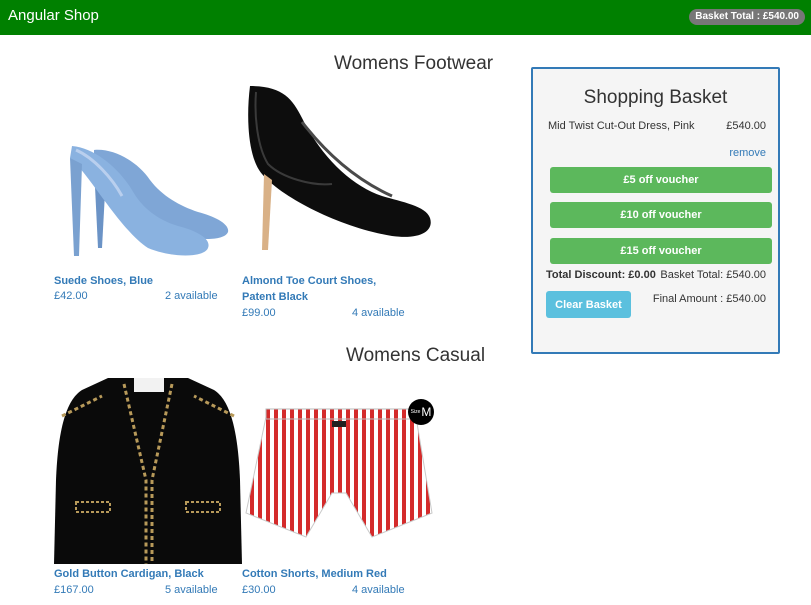  I want to click on product-name: Gold Button Cardigan, Black, so click(144, 574).